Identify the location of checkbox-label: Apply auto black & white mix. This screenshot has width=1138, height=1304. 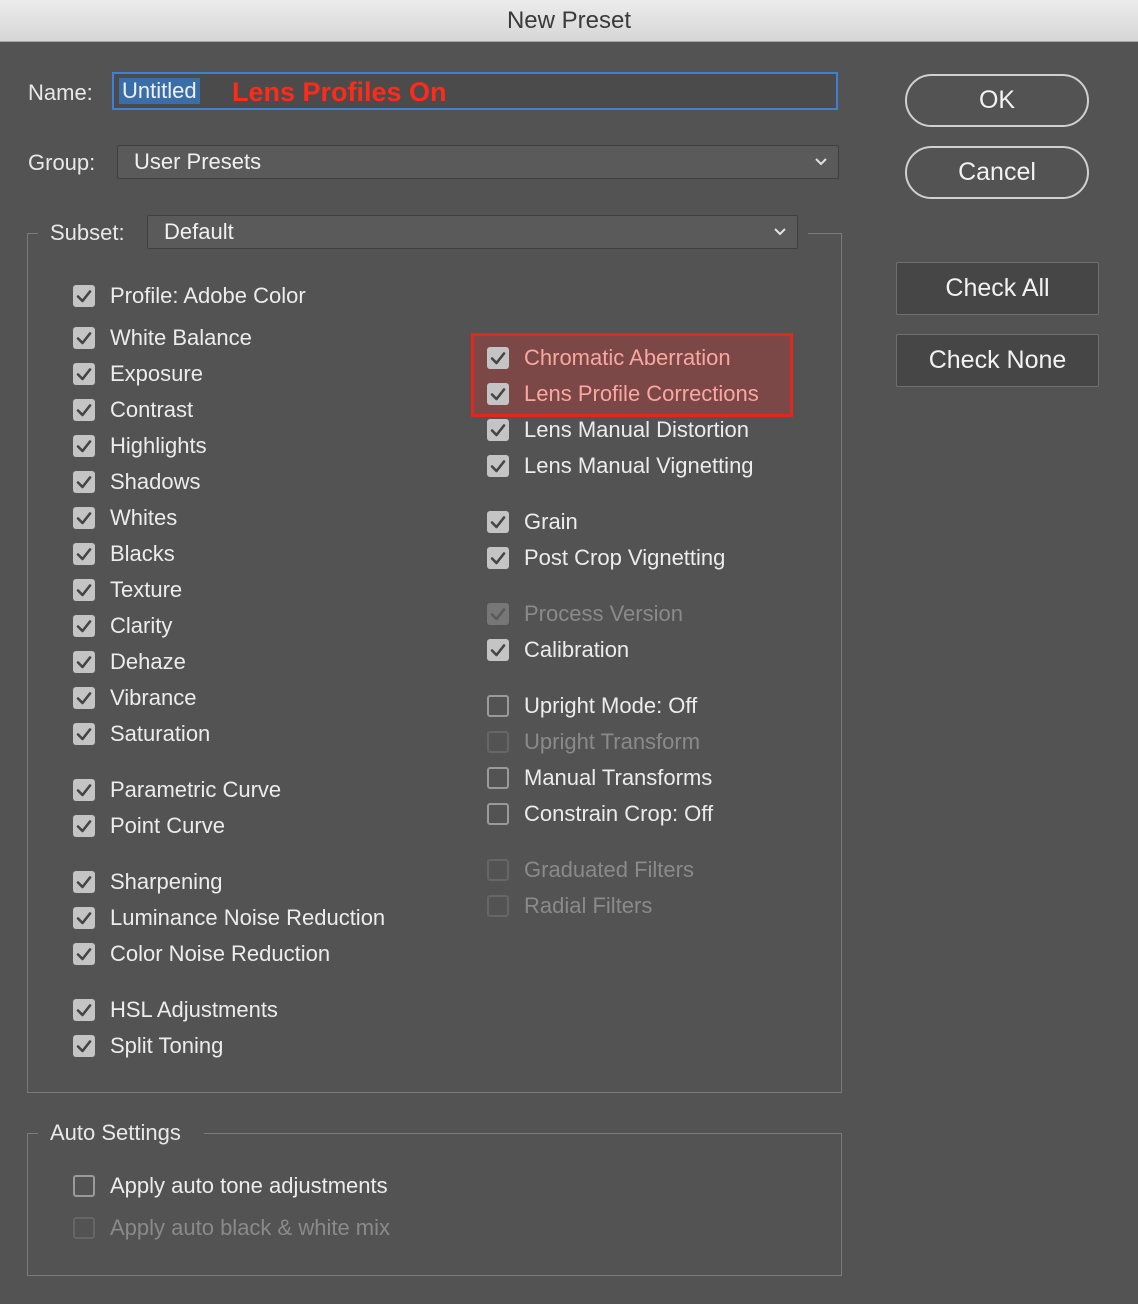
(250, 1227).